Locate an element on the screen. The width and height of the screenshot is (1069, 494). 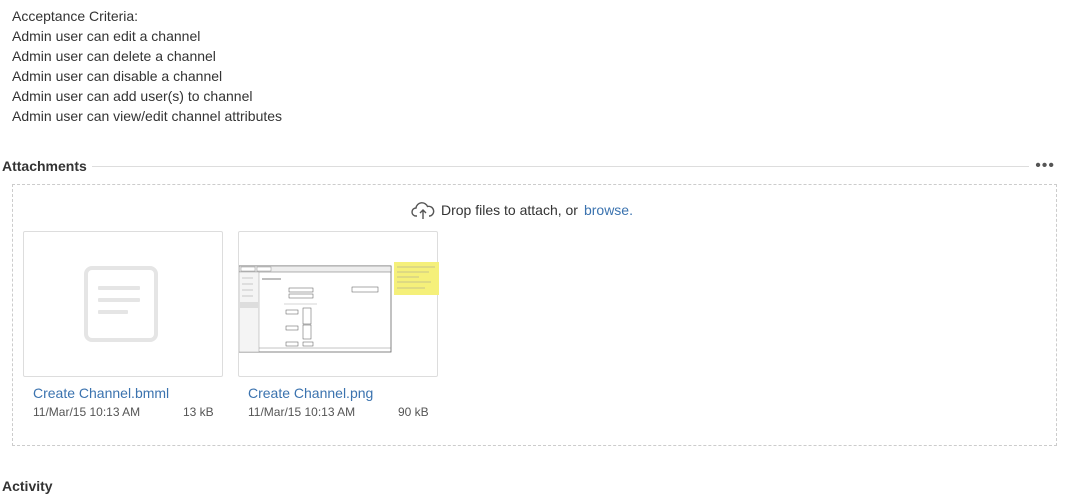
attachments-title: Attachments is located at coordinates (44, 166).